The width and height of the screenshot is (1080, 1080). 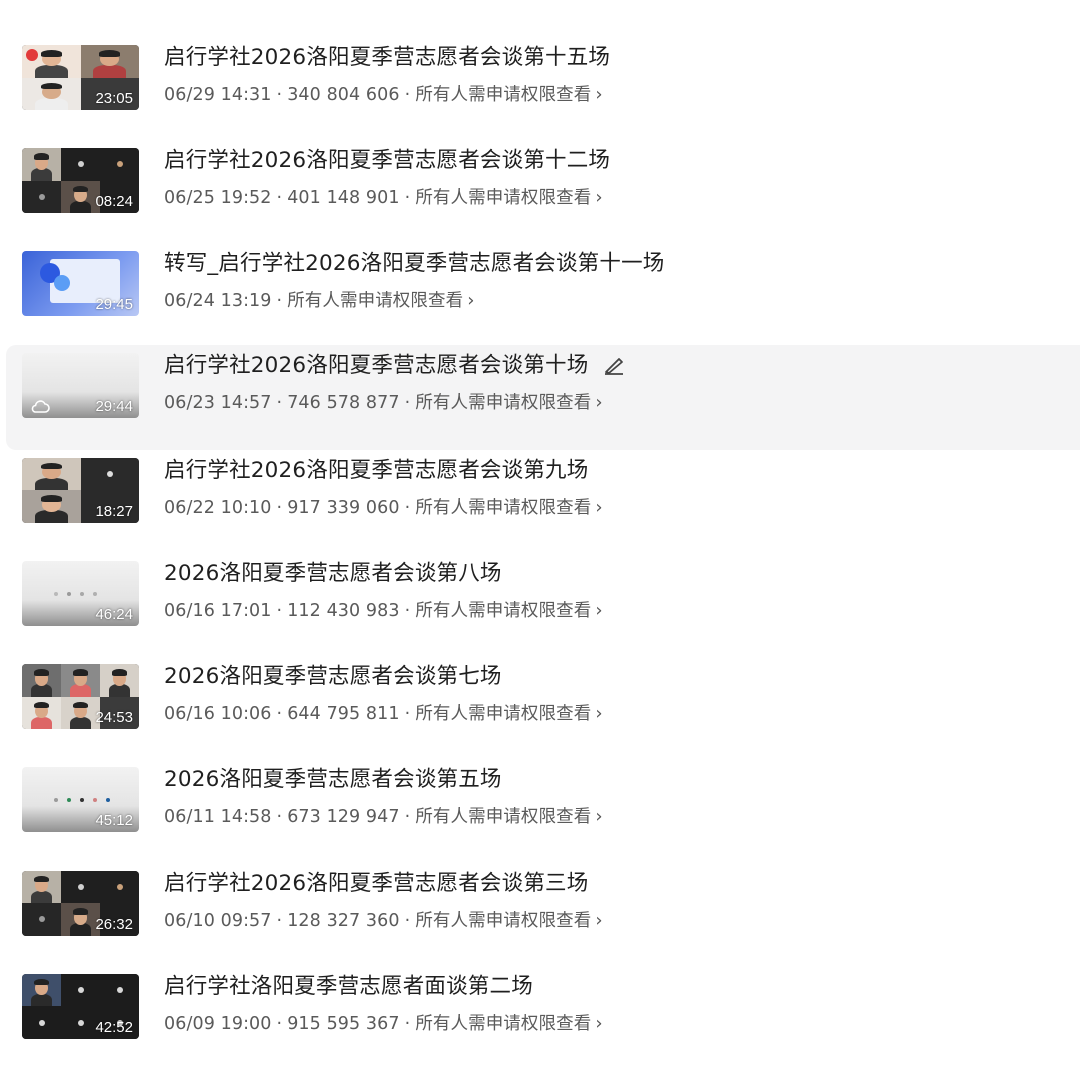 I want to click on recording-thumbnail: 46:24, so click(x=80, y=593).